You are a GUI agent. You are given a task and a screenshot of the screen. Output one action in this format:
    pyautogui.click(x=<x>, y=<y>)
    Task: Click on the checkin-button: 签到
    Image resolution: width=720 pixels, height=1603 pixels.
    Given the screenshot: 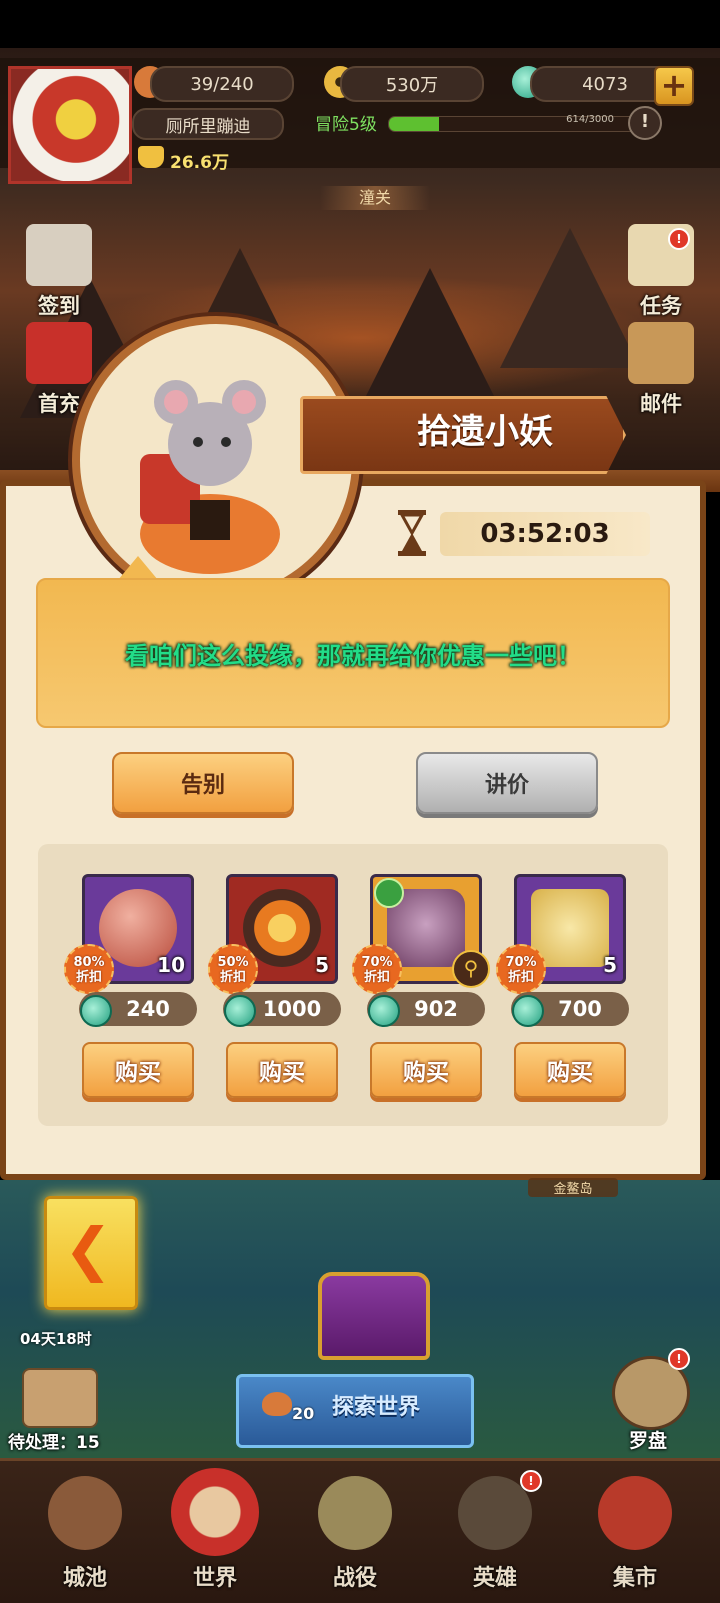 What is the action you would take?
    pyautogui.click(x=59, y=272)
    